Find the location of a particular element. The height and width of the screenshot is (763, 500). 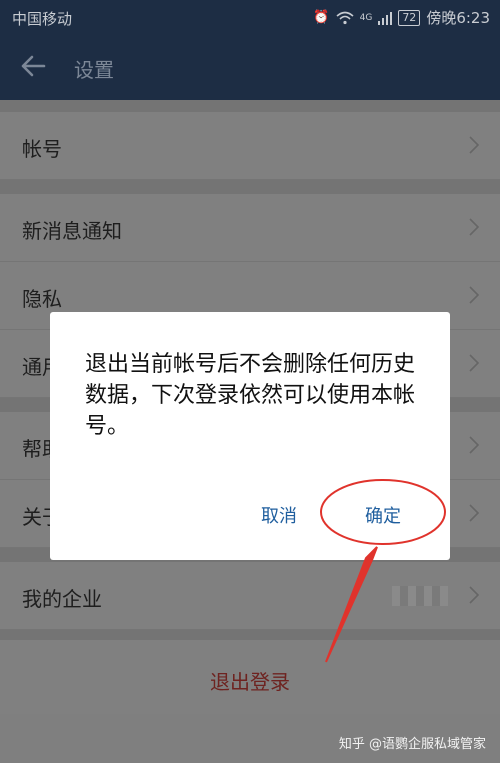

status-icons: ⏰ 4G 72 傍晚6:23 is located at coordinates (401, 17).